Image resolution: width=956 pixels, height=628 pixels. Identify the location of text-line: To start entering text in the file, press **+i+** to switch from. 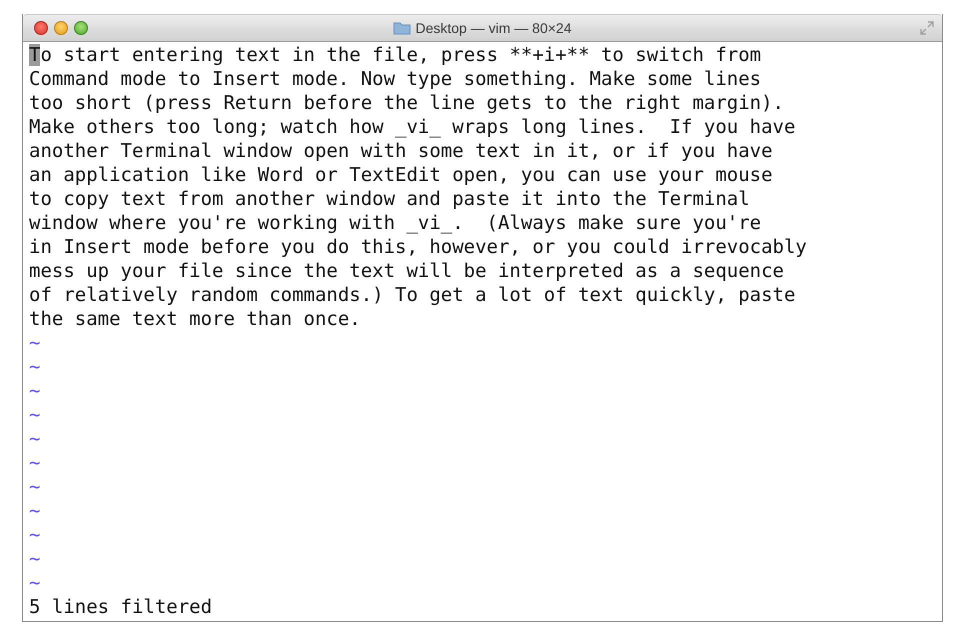
(395, 55).